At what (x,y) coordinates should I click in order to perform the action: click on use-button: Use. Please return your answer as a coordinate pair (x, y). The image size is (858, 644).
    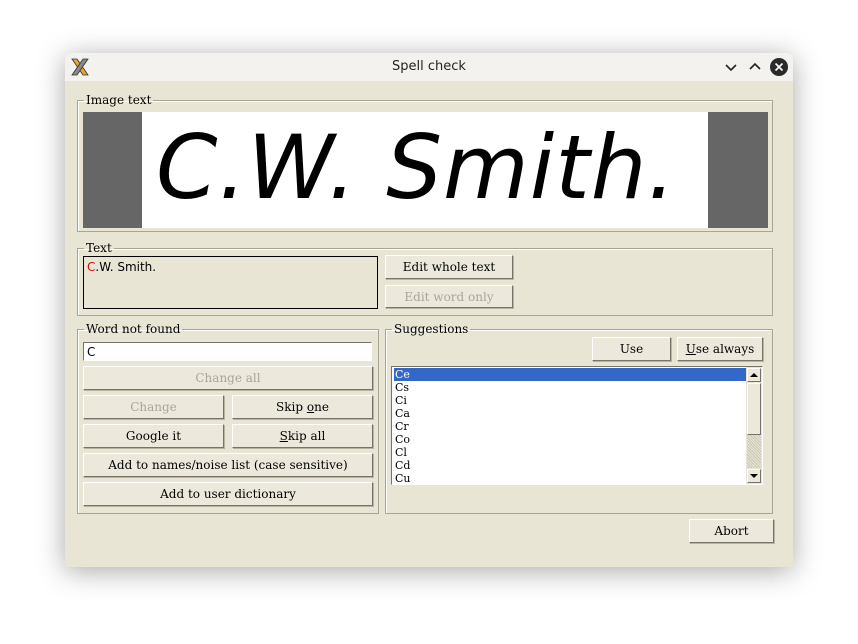
    Looking at the image, I should click on (631, 349).